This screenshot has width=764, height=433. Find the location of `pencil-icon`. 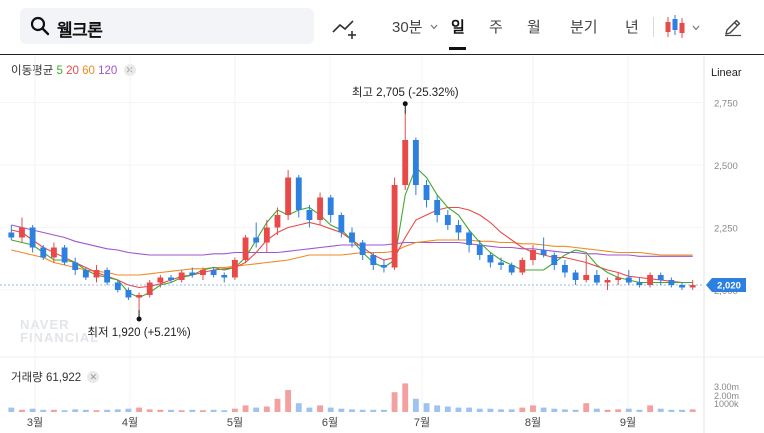

pencil-icon is located at coordinates (733, 27).